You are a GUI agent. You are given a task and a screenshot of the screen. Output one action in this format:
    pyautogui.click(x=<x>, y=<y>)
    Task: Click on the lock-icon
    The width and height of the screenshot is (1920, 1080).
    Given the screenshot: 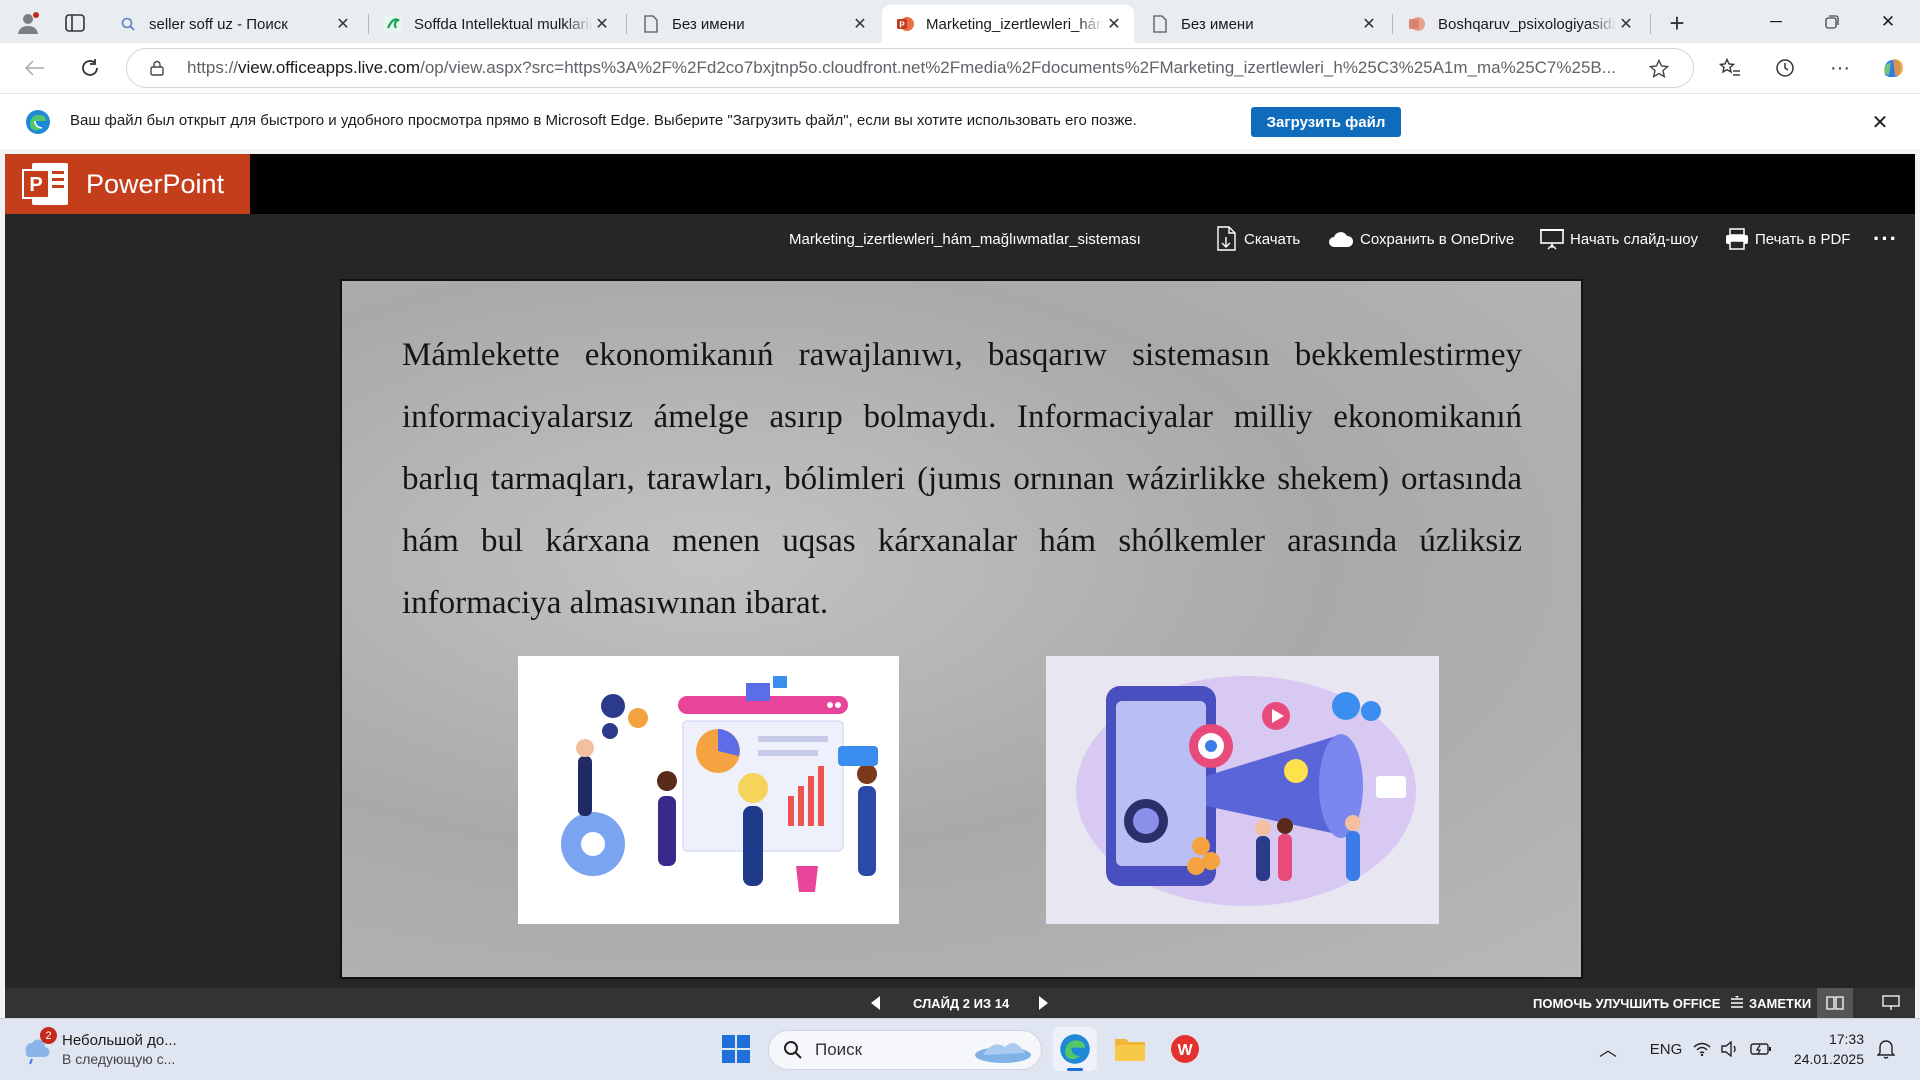 What is the action you would take?
    pyautogui.click(x=157, y=68)
    